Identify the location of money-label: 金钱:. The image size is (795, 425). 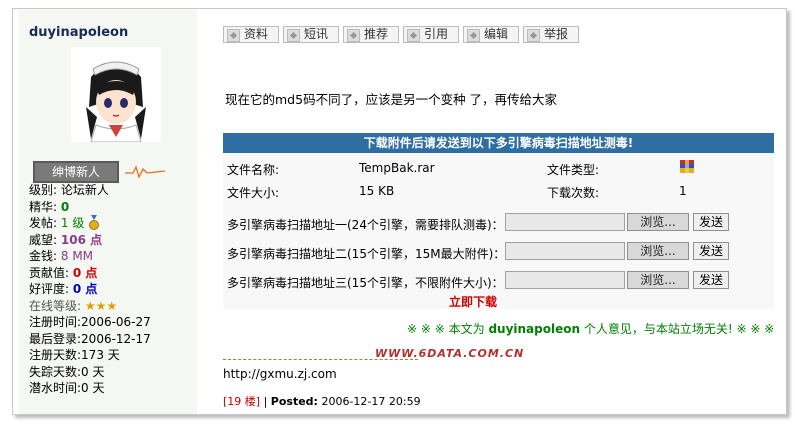
(43, 256).